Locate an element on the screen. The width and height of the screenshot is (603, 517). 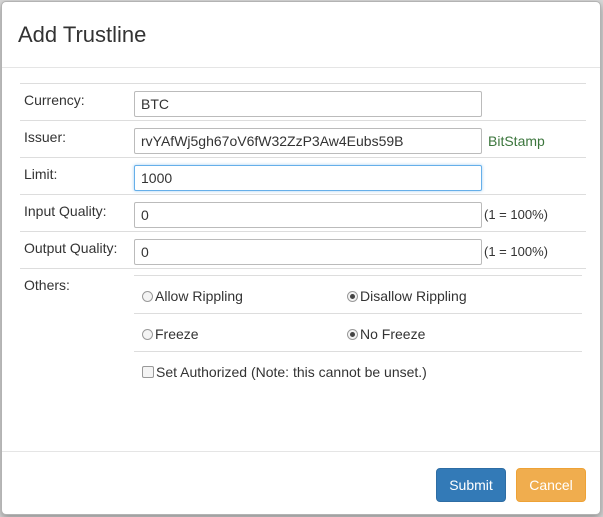
disallow-rippling-radio is located at coordinates (352, 296).